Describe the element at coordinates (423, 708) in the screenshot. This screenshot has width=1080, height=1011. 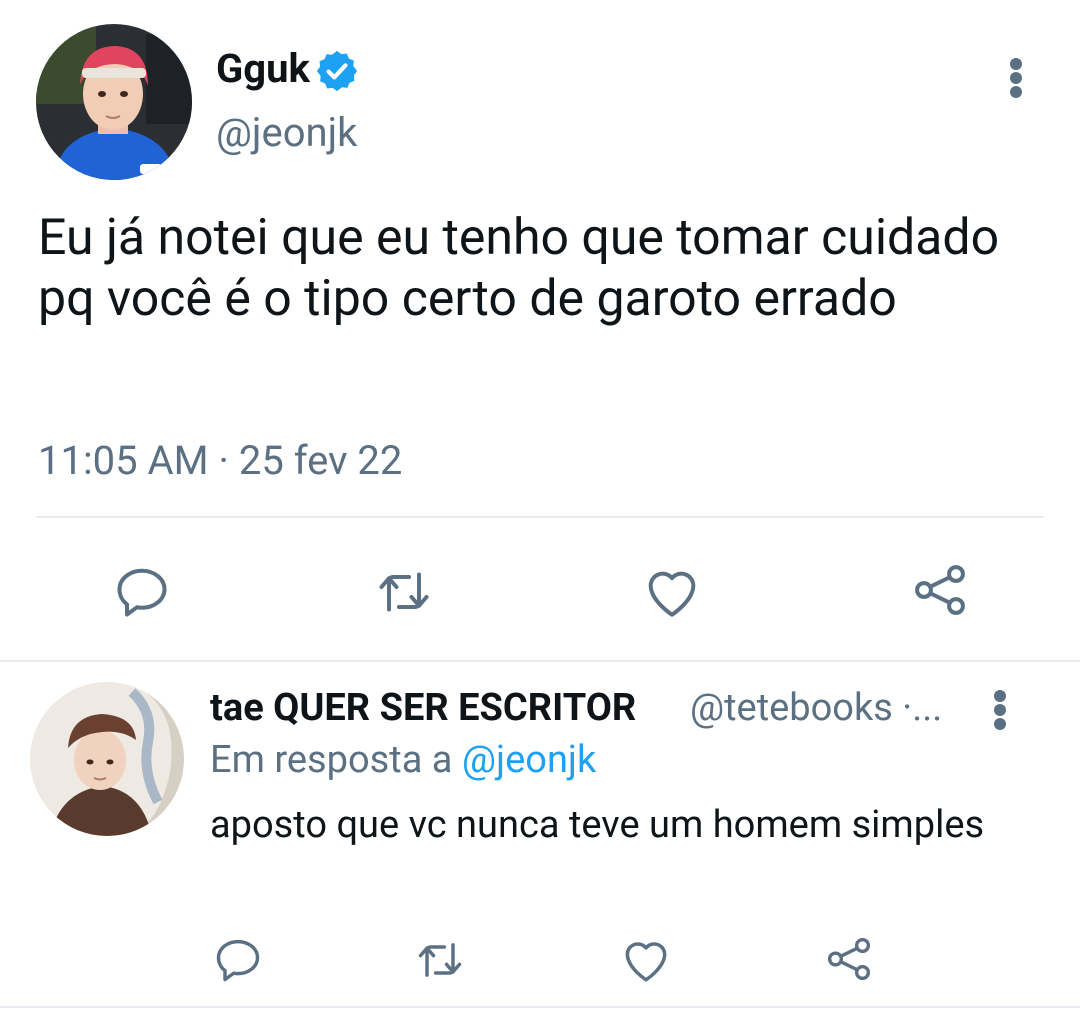
I see `reply-author-name: tae QUER SER ESCRITOR` at that location.